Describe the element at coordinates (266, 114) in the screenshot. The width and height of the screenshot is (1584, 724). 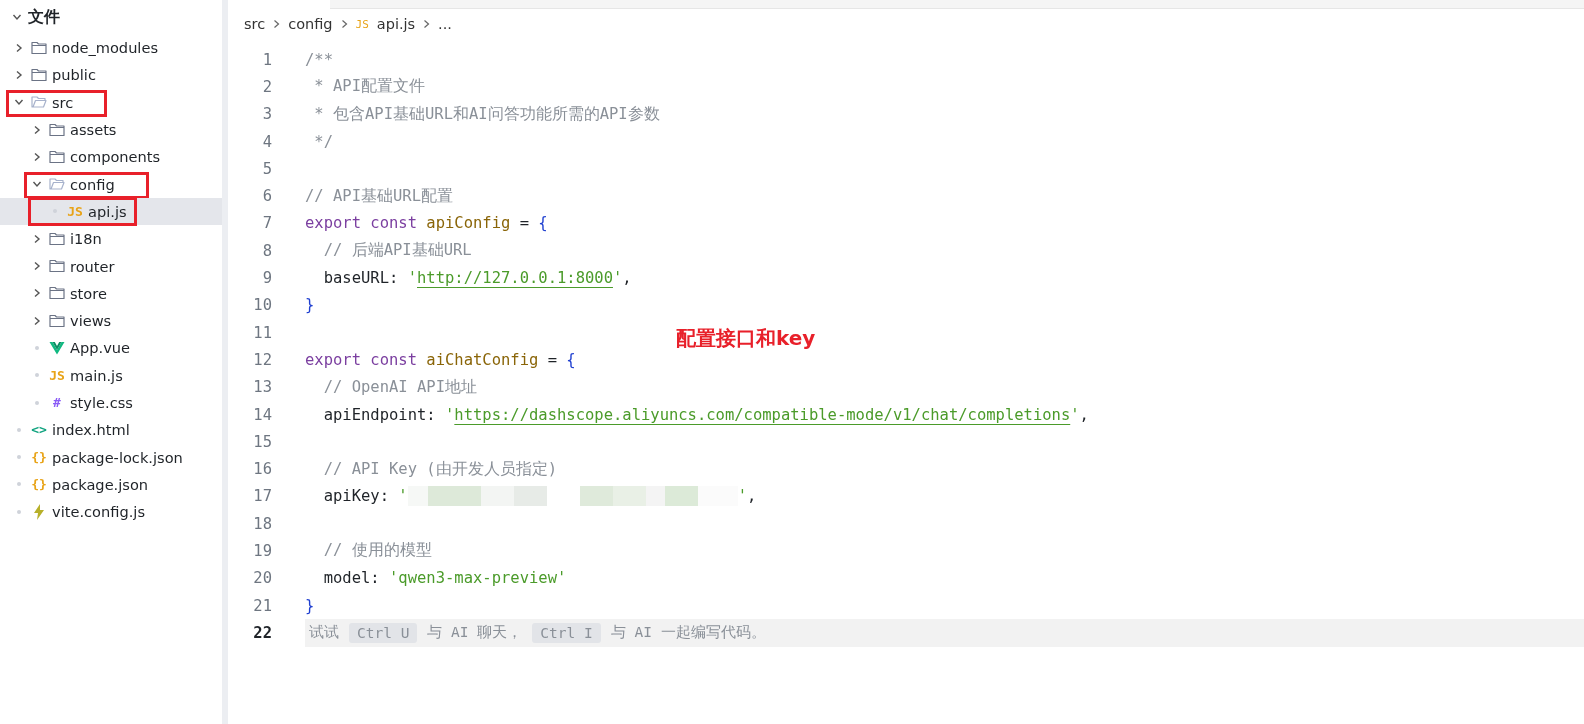
I see `line-number: 3` at that location.